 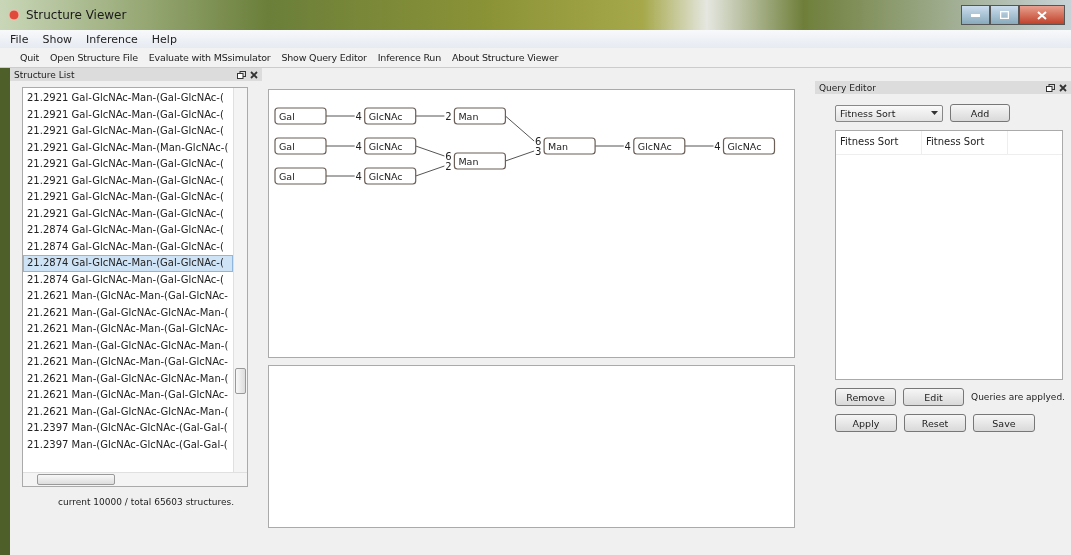 What do you see at coordinates (19, 39) in the screenshot?
I see `menu-item: File` at bounding box center [19, 39].